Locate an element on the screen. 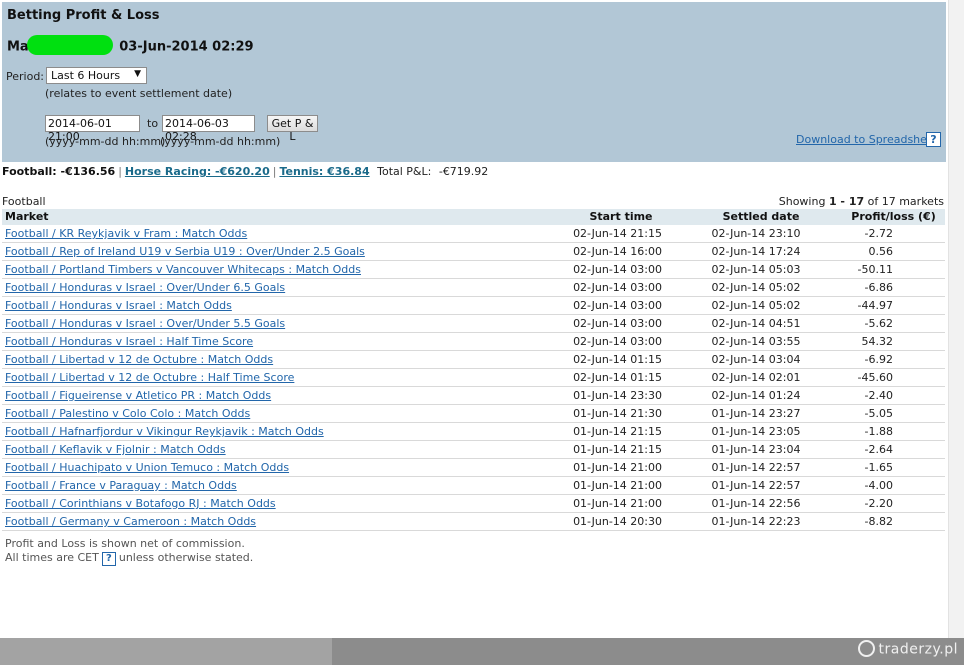  total-label: Total P&L: is located at coordinates (404, 171).